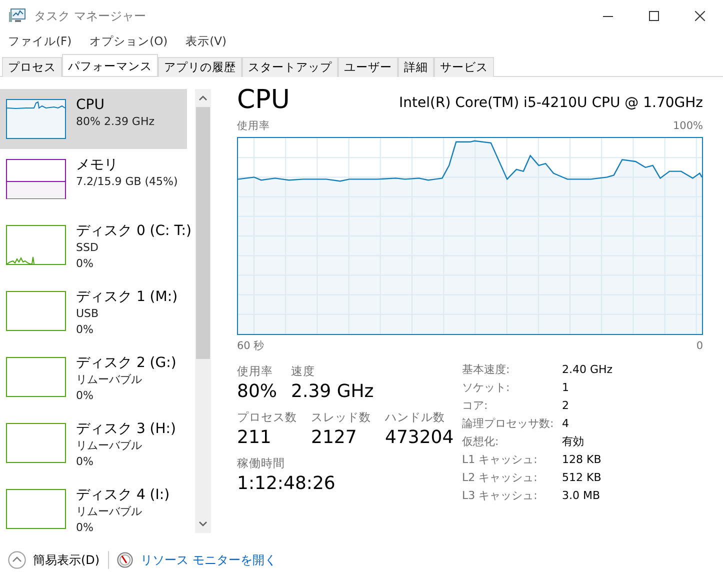 Image resolution: width=723 pixels, height=582 pixels. What do you see at coordinates (263, 100) in the screenshot?
I see `panel-title: CPU` at bounding box center [263, 100].